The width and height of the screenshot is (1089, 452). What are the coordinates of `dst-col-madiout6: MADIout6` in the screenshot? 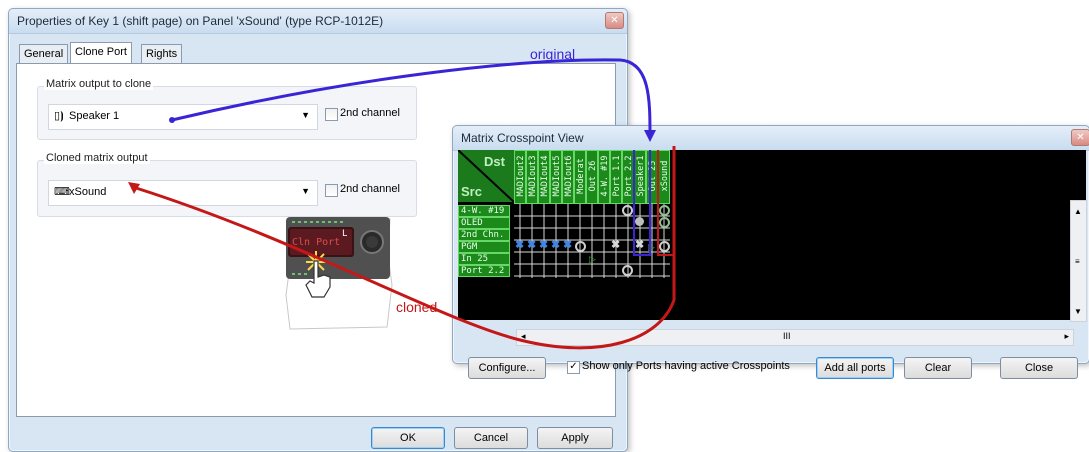 It's located at (568, 177).